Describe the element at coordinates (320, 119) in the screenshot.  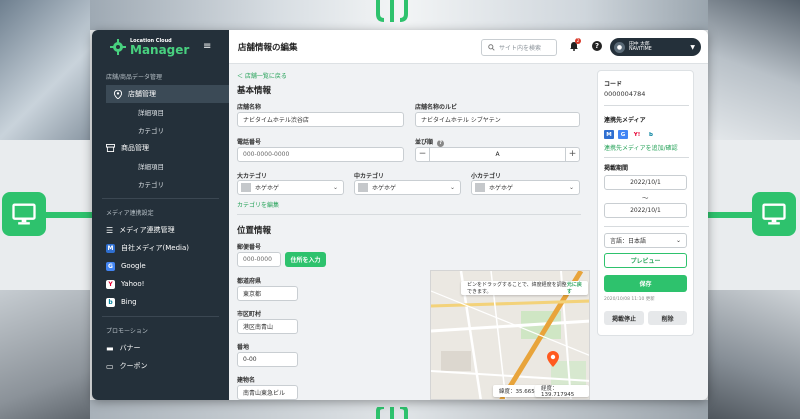
I see `store-name-field: ナビタイムホテル渋谷店` at that location.